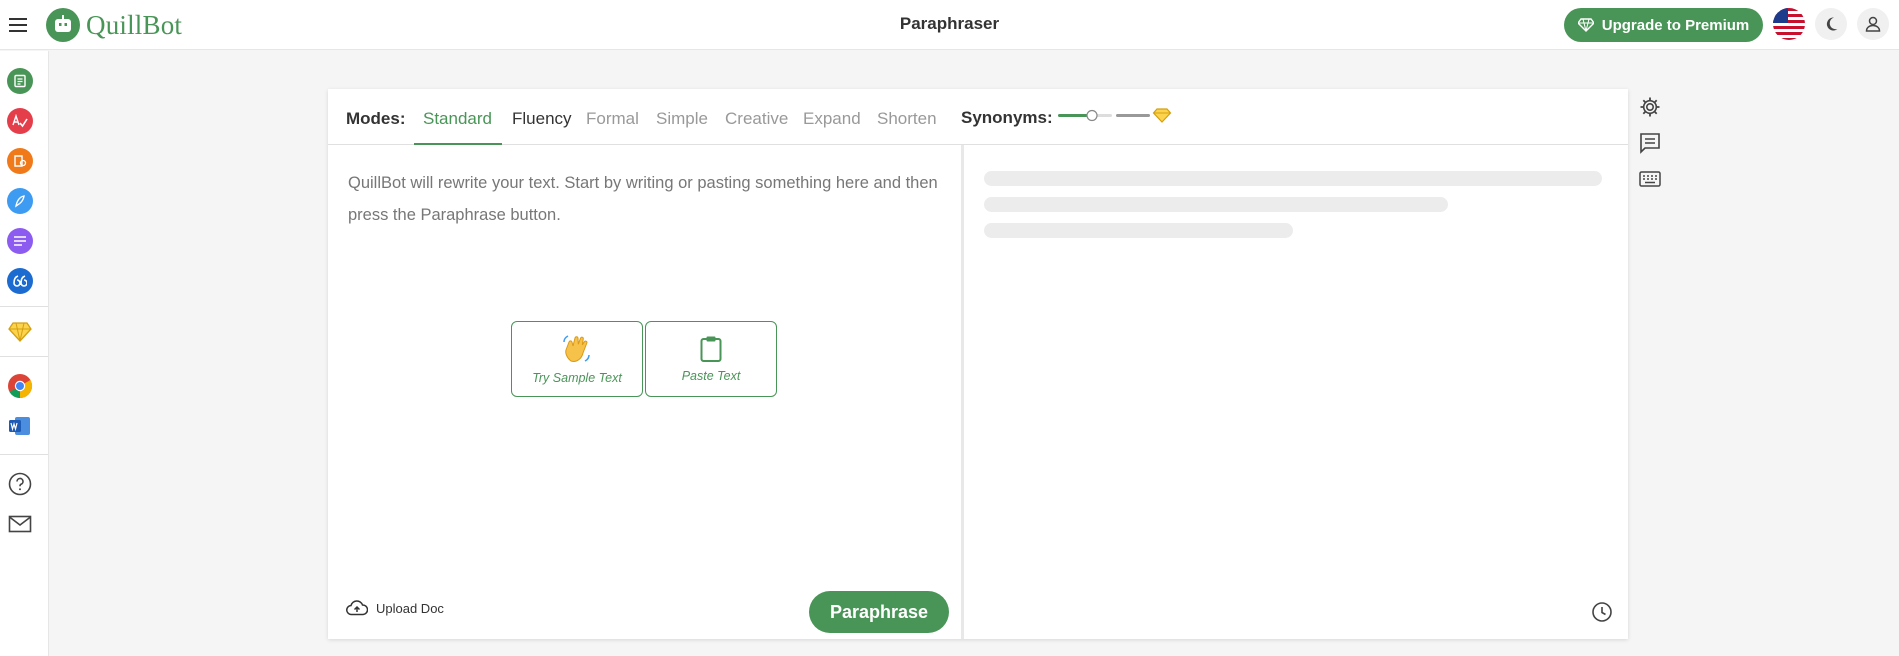 This screenshot has height=656, width=1899. Describe the element at coordinates (711, 349) in the screenshot. I see `clipboard-icon` at that location.